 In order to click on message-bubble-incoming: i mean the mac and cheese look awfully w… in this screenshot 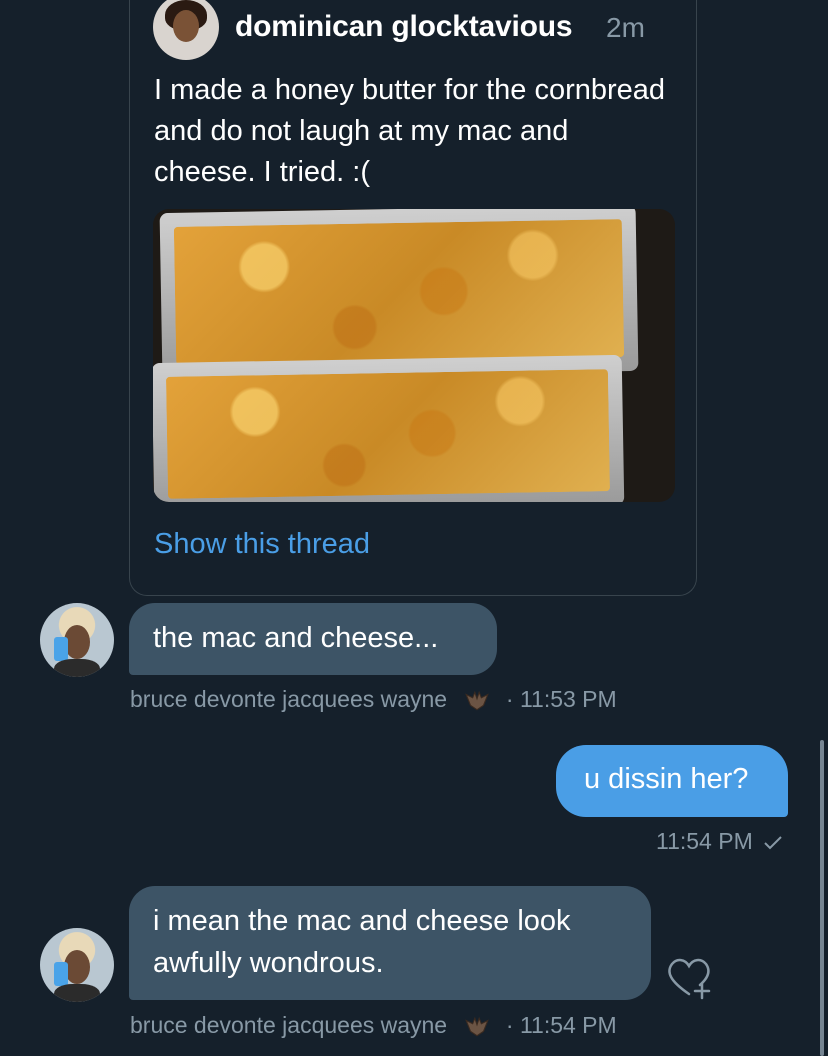, I will do `click(390, 943)`.